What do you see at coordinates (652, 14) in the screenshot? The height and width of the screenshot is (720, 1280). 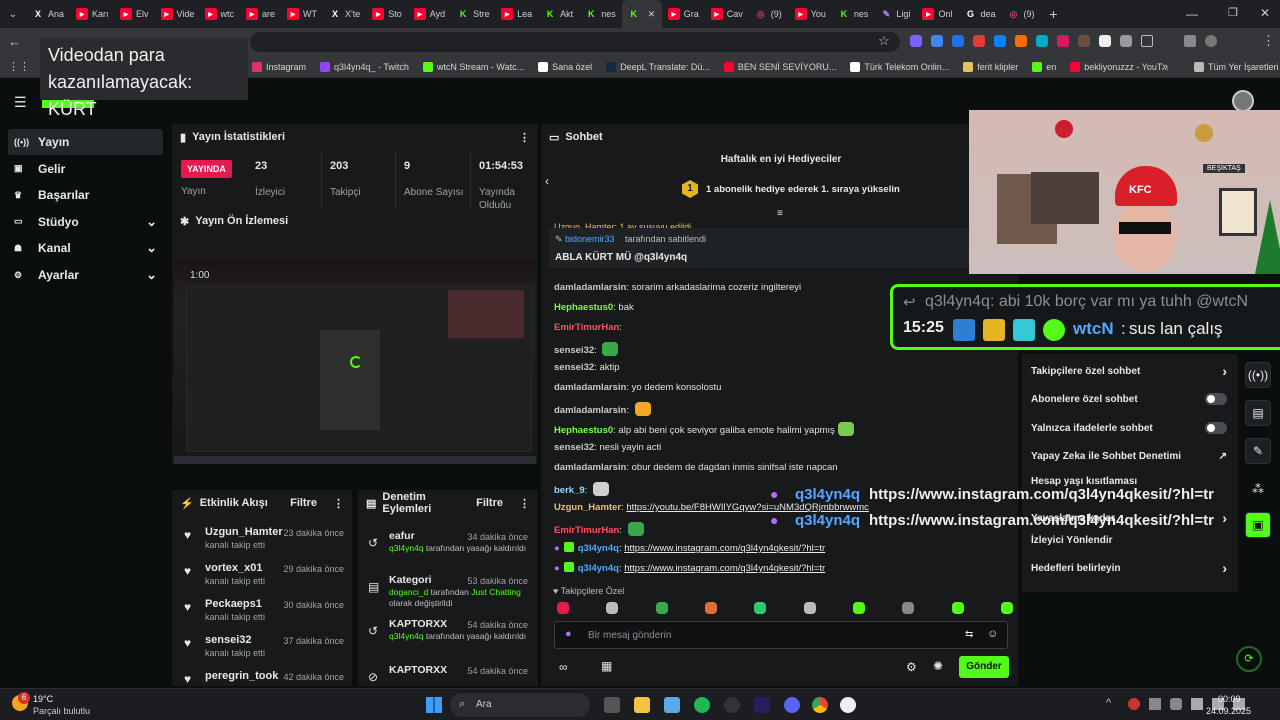 I see `close-tab-icon: ✕` at bounding box center [652, 14].